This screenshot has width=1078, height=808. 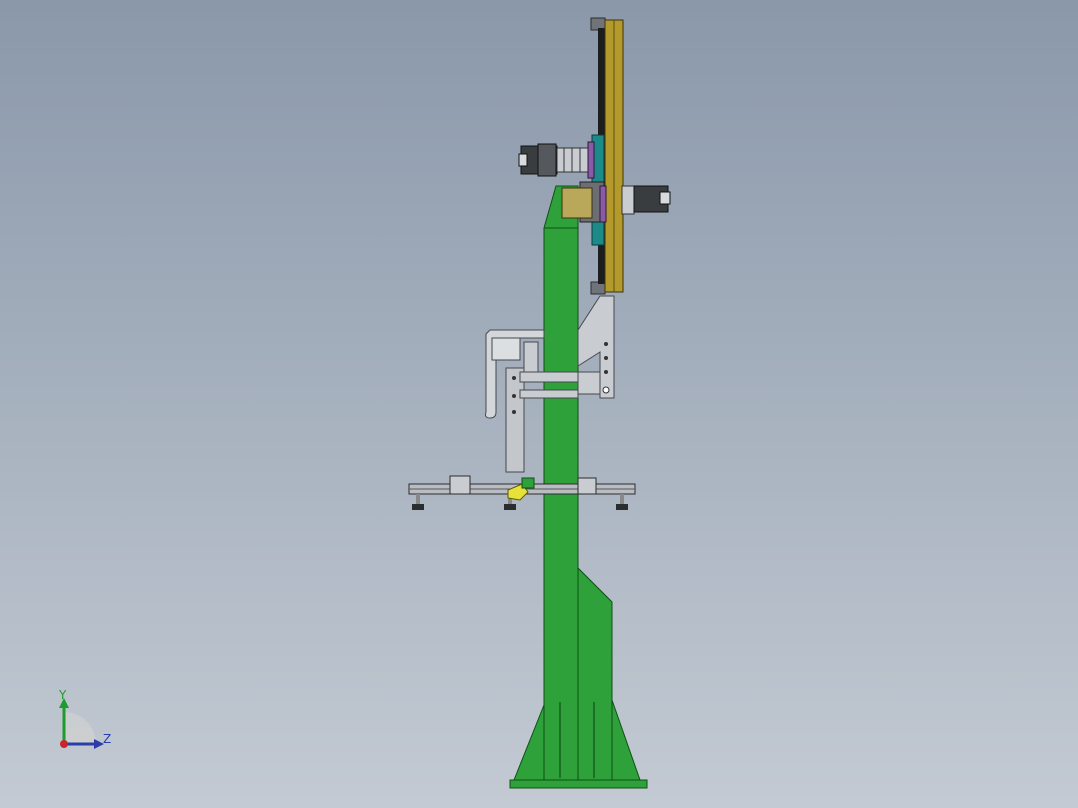 I want to click on gearbox-upper, so click(x=573, y=160).